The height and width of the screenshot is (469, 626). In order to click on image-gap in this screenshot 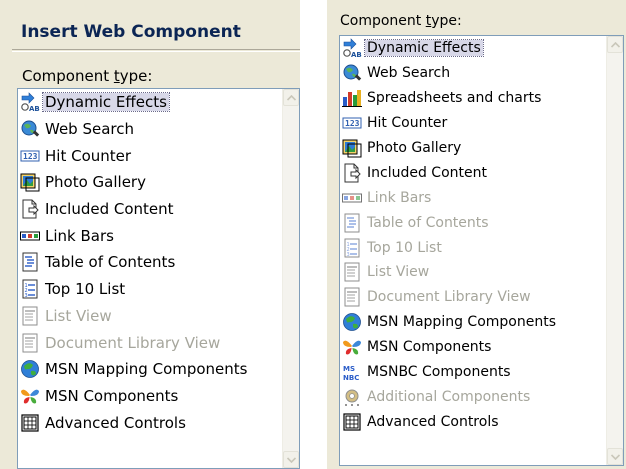, I will do `click(313, 234)`.